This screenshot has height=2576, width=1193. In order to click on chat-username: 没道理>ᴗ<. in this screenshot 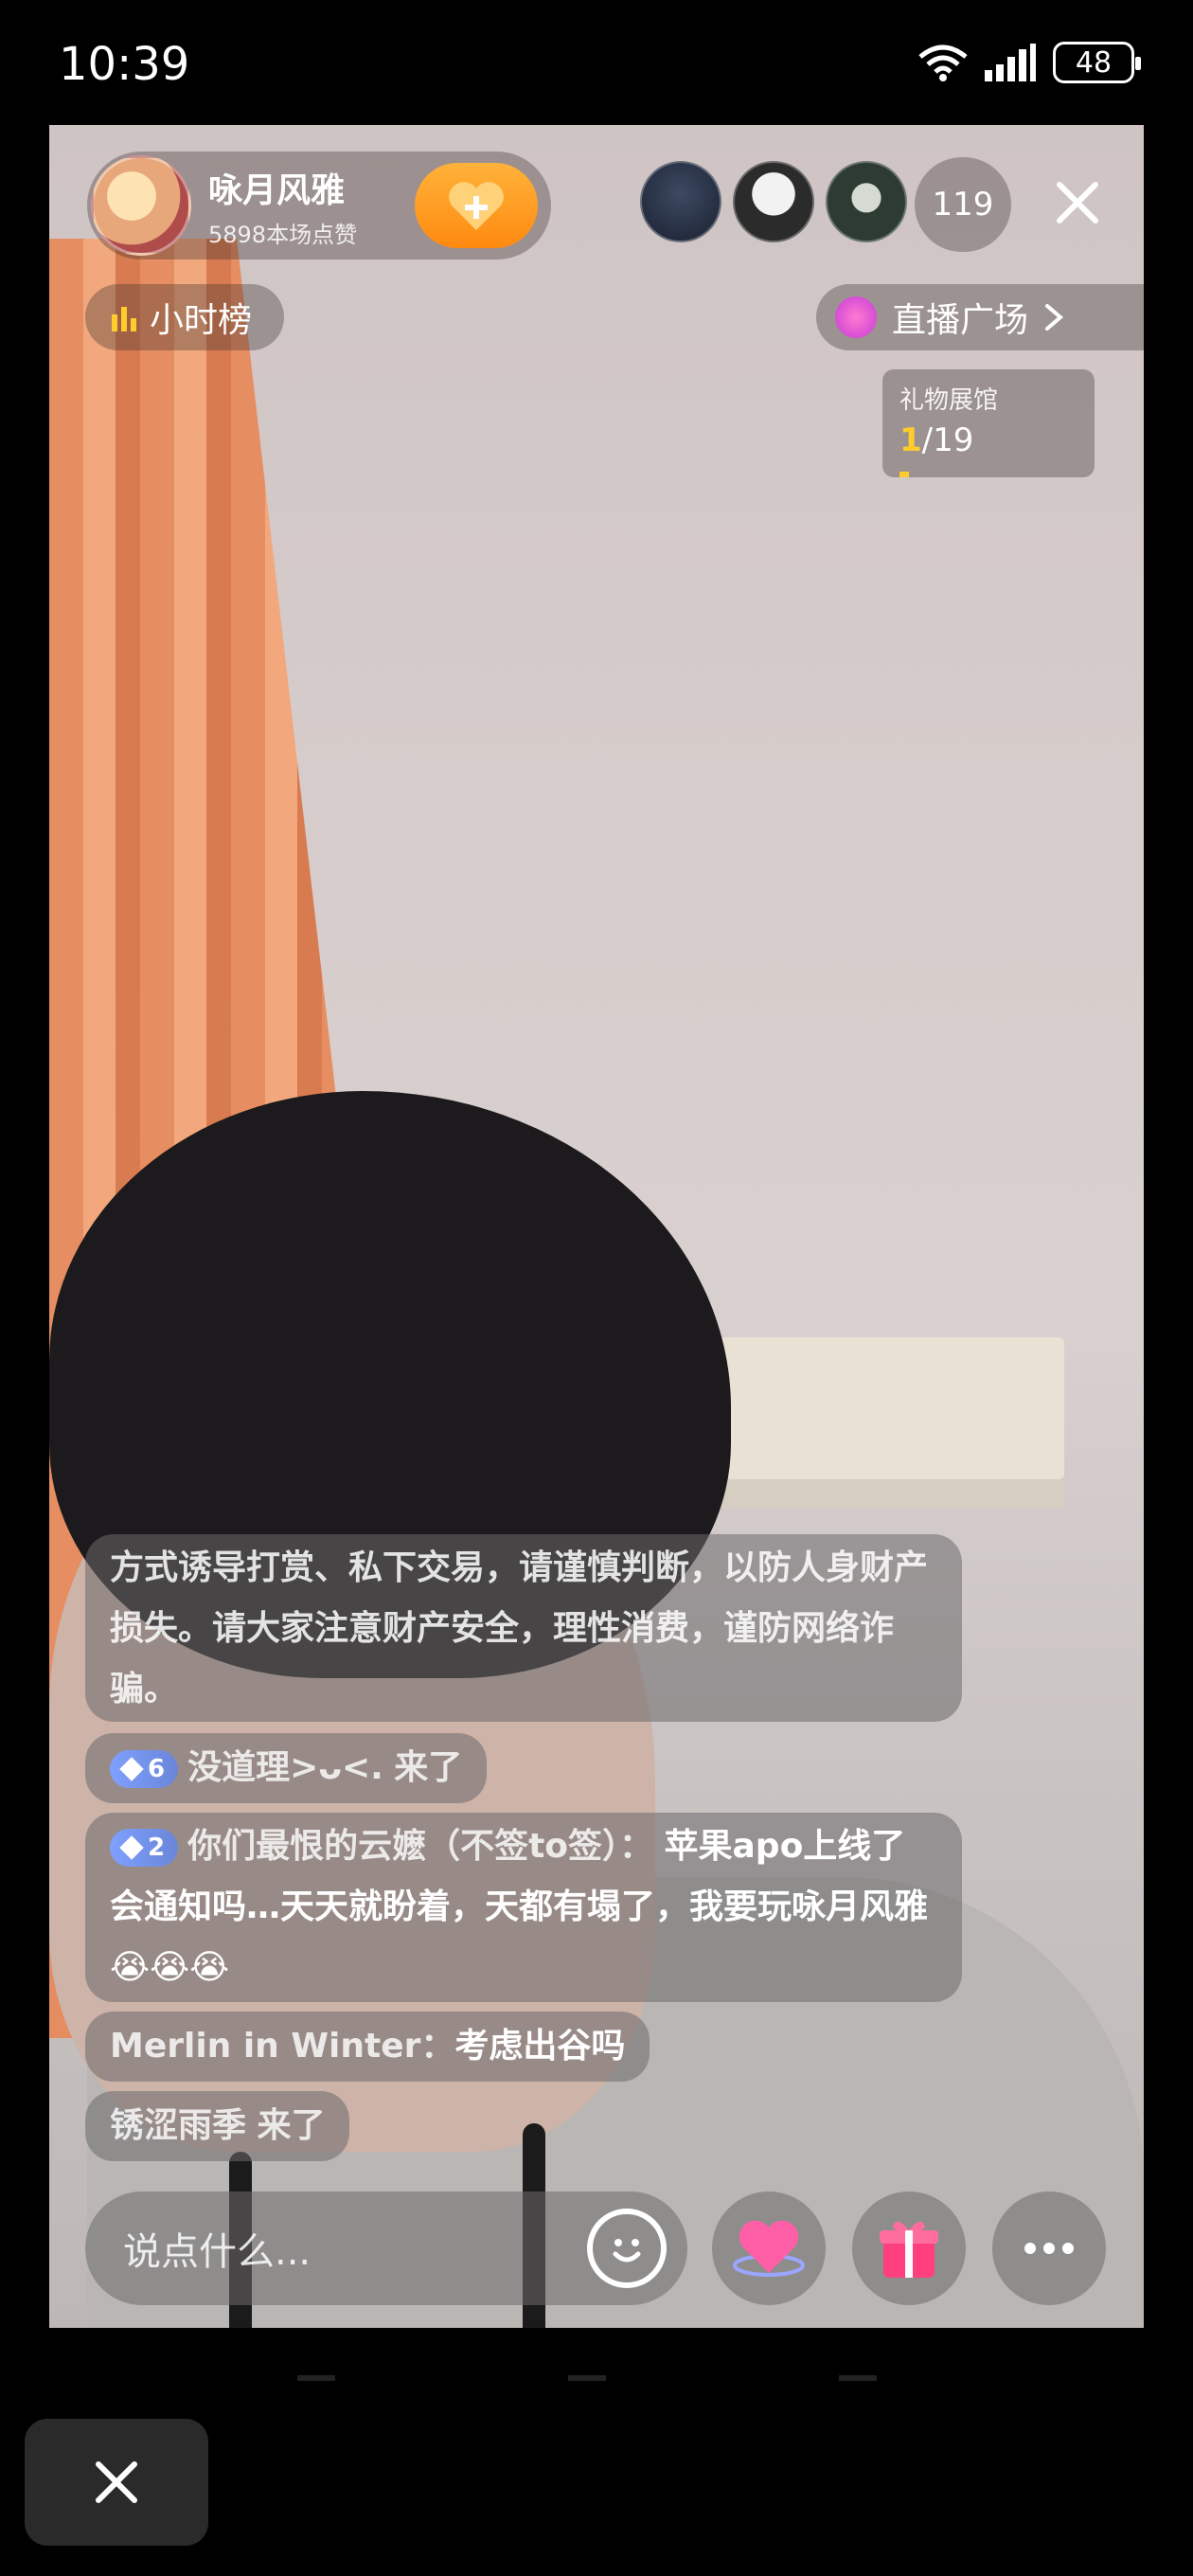, I will do `click(285, 1767)`.